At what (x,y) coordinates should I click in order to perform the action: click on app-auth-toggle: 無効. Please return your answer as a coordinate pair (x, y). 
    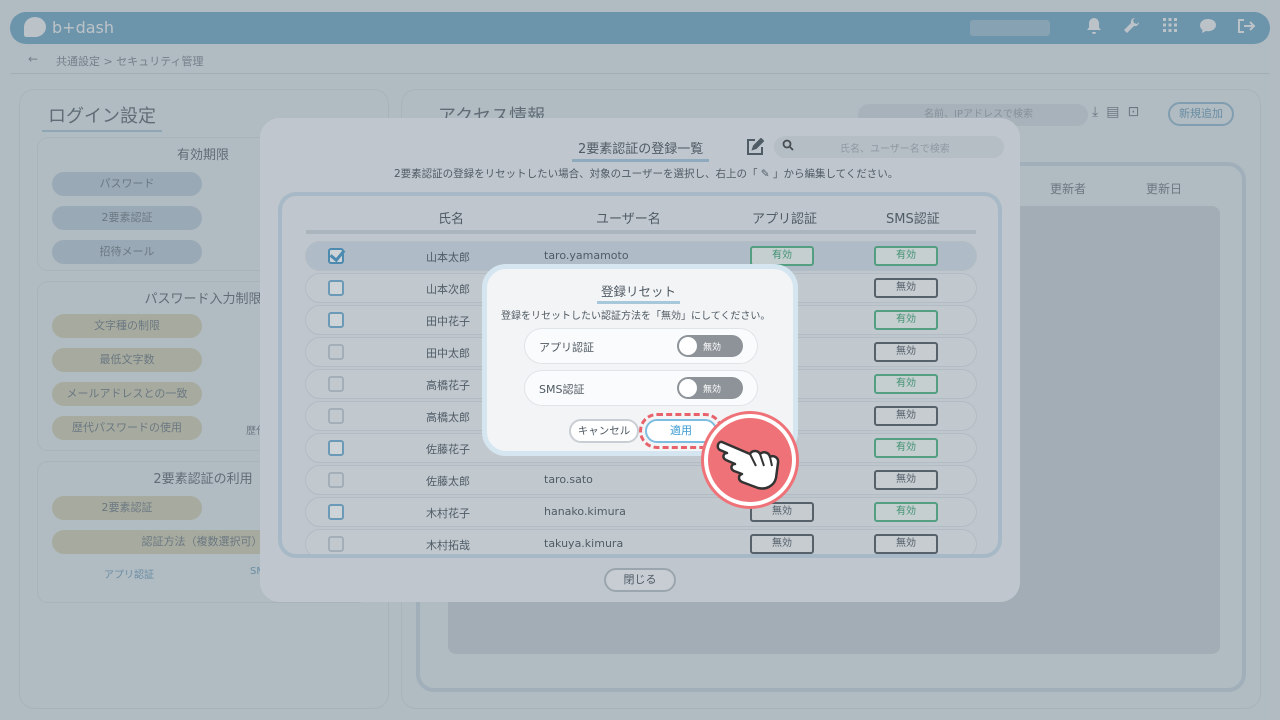
    Looking at the image, I should click on (710, 346).